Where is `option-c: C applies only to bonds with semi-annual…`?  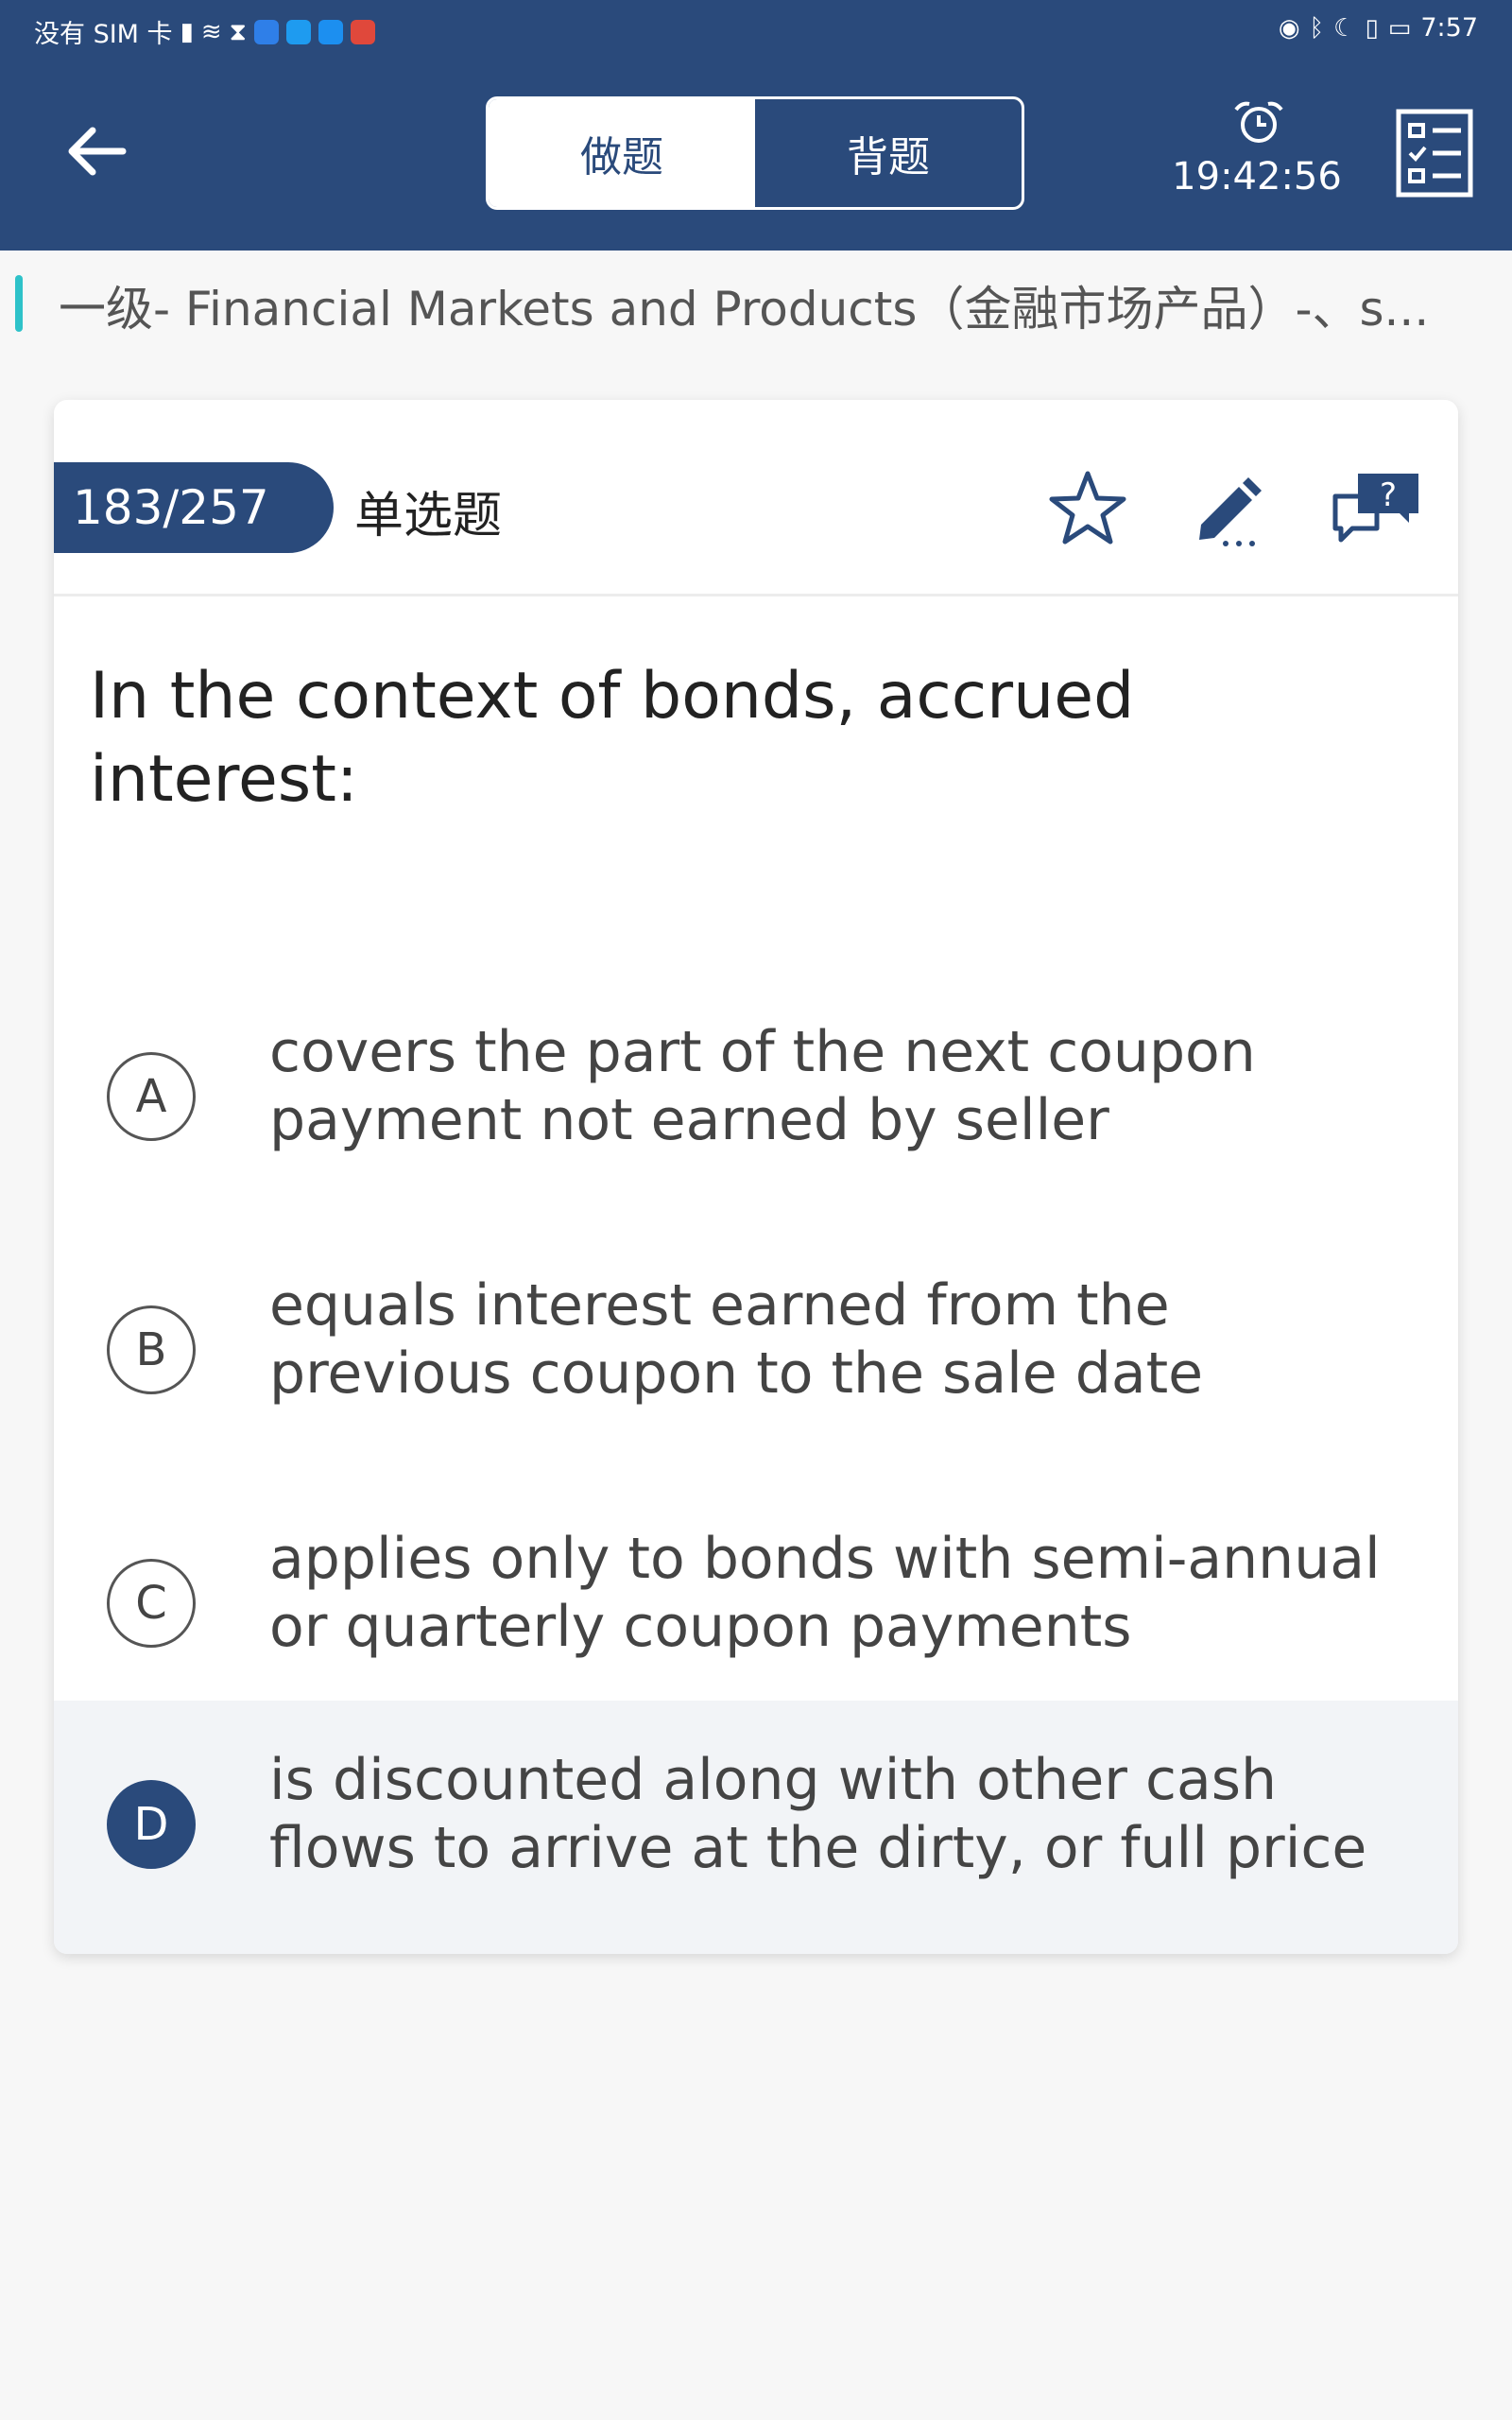 option-c: C applies only to bonds with semi-annual… is located at coordinates (756, 1606).